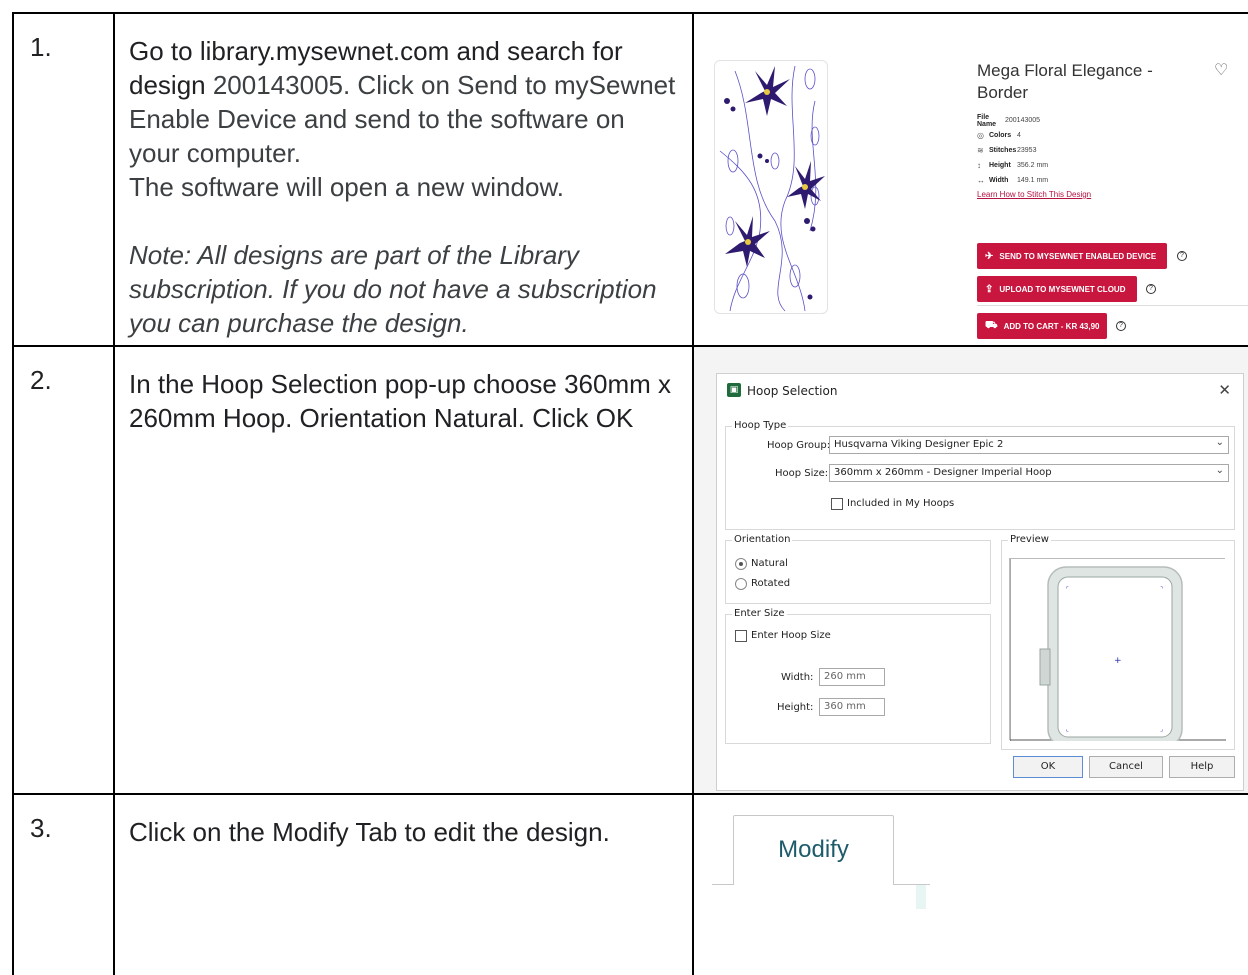 The image size is (1248, 975). I want to click on floral-design-image, so click(772, 188).